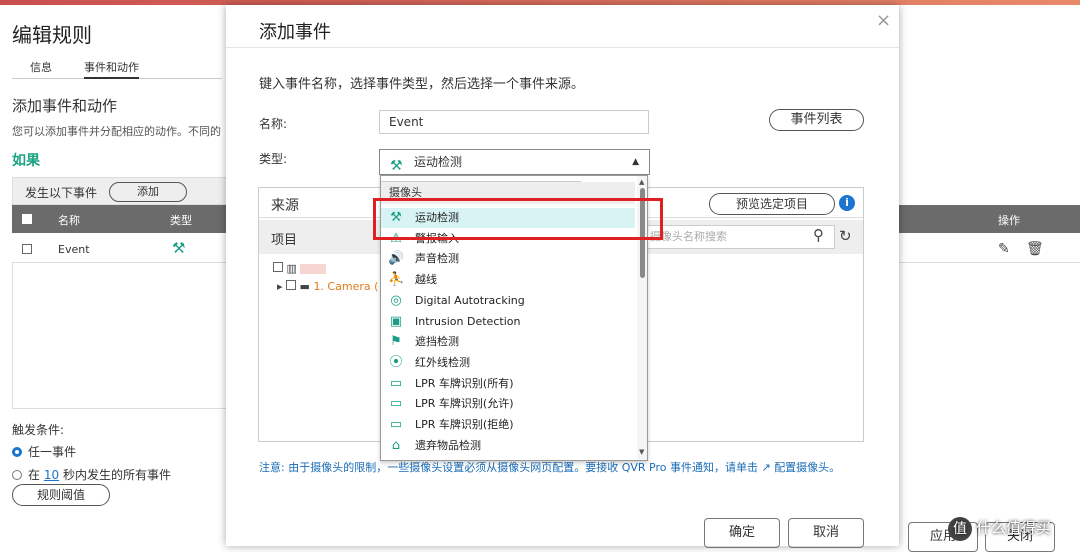 This screenshot has height=552, width=1080. I want to click on type-label: 类型:, so click(273, 159).